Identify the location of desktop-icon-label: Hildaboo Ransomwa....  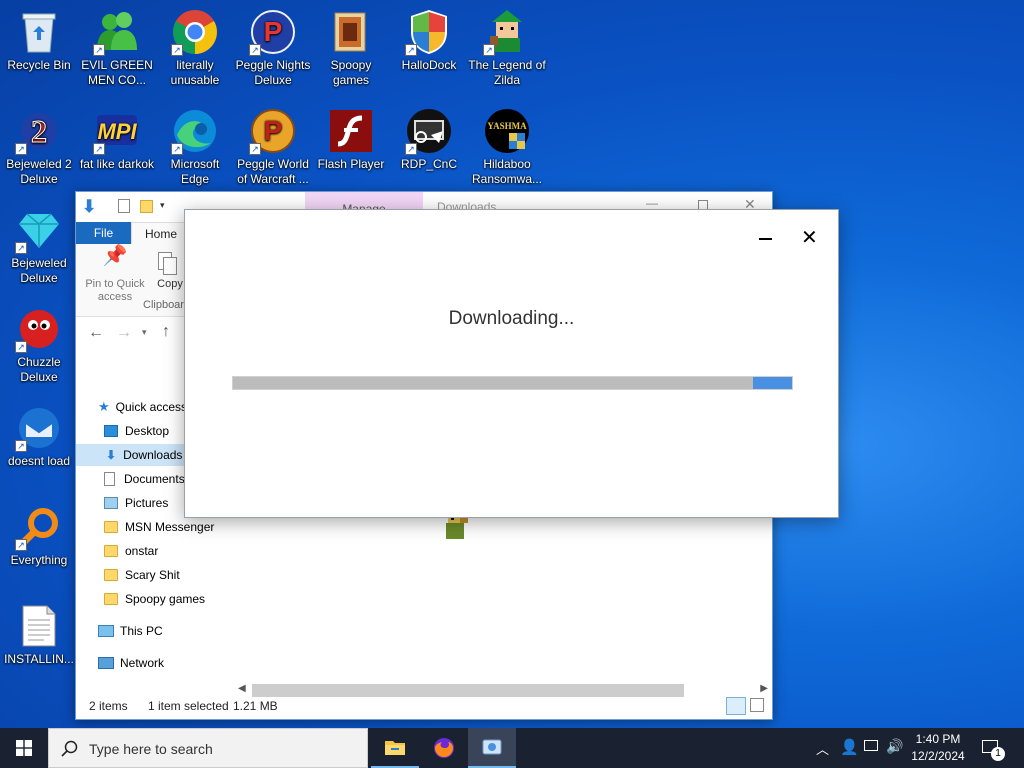
(507, 171).